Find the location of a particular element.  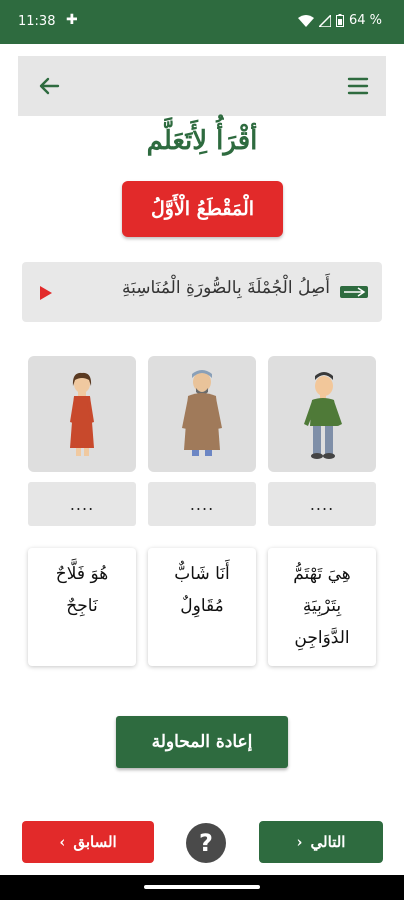

man-illustration is located at coordinates (202, 413).